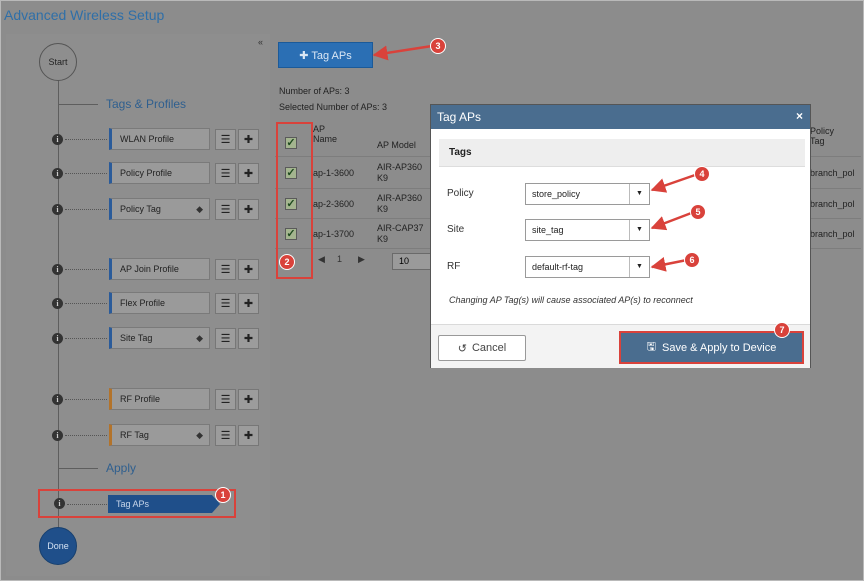  I want to click on tag-aps-button: ✚ Tag APs, so click(325, 55).